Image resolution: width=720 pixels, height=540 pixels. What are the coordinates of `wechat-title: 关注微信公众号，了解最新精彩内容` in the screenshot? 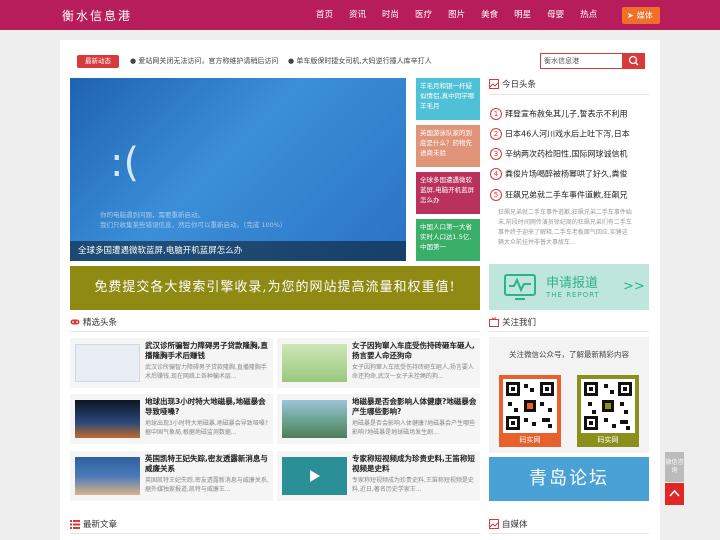 It's located at (569, 354).